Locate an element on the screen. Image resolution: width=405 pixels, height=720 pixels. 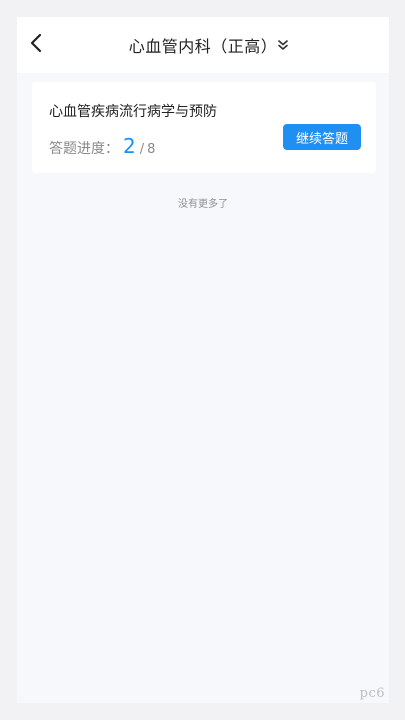
chapter-card: 心血管疾病流行病学与预防 答题进度： 2 / 8 继续答题 is located at coordinates (204, 127).